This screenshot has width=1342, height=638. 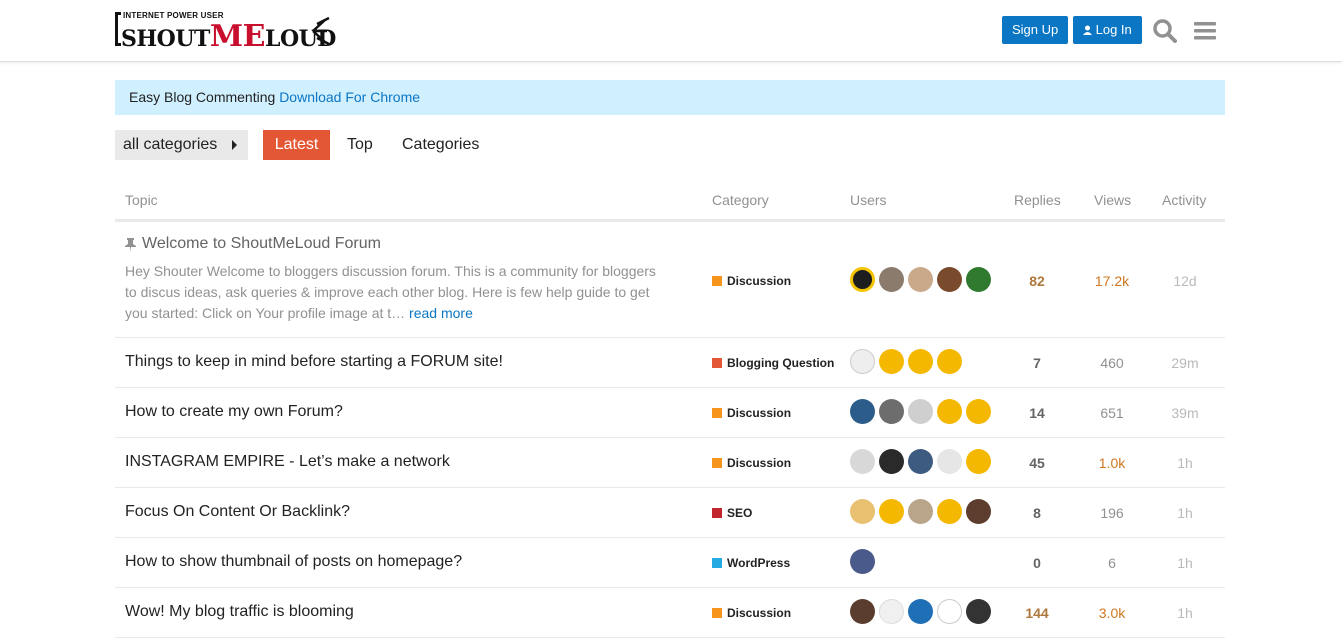 I want to click on site-logo: INTERNET POWER USER SHOUTMELOUD, so click(x=225, y=32).